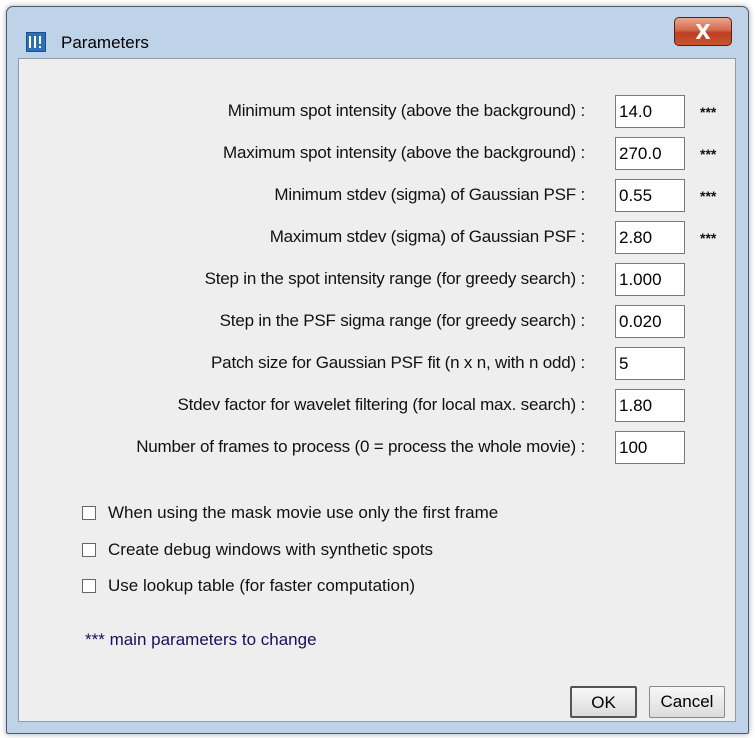  What do you see at coordinates (650, 153) in the screenshot?
I see `max-spot-intensity-input` at bounding box center [650, 153].